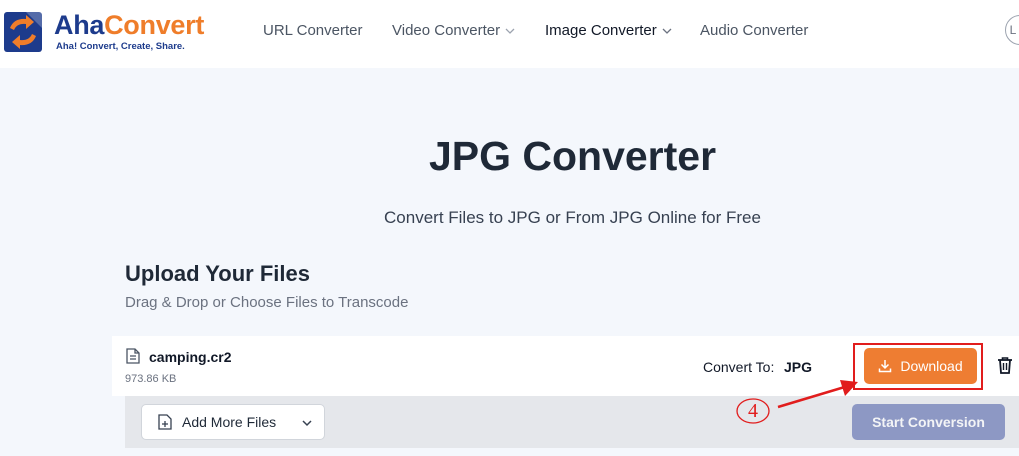  What do you see at coordinates (798, 367) in the screenshot?
I see `convert-to-format: JPG` at bounding box center [798, 367].